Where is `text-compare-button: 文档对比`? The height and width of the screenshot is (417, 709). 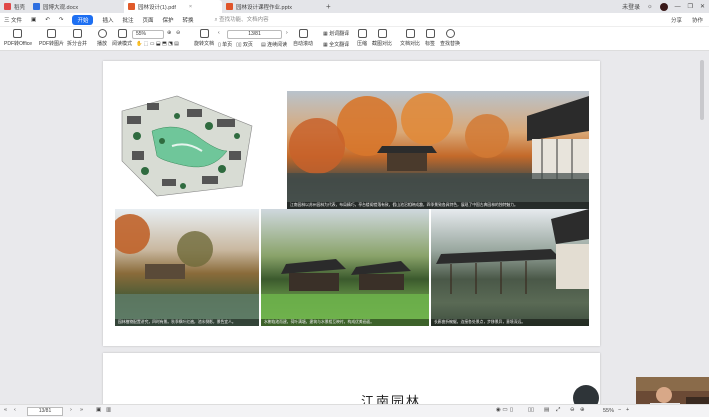 text-compare-button: 文档对比 is located at coordinates (410, 38).